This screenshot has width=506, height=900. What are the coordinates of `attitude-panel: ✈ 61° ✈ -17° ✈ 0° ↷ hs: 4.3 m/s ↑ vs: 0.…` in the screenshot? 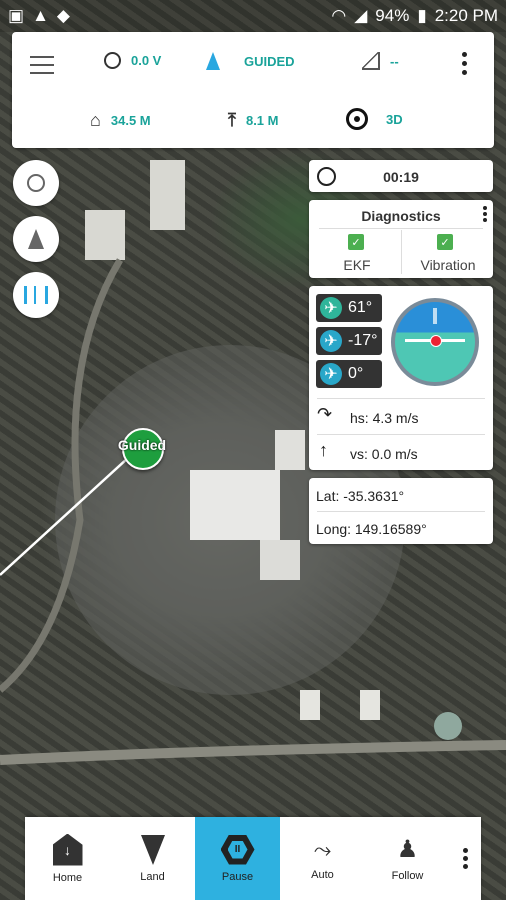 It's located at (401, 378).